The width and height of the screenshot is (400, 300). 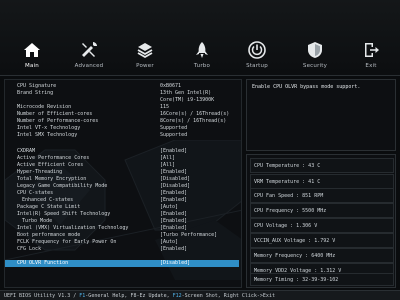 What do you see at coordinates (315, 50) in the screenshot?
I see `security-shield-icon` at bounding box center [315, 50].